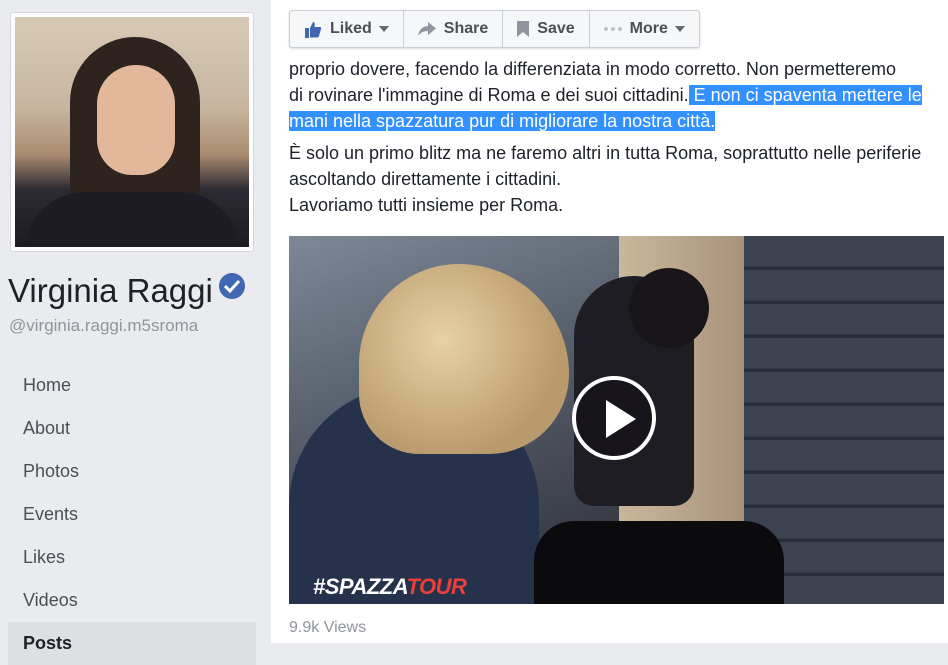 This screenshot has width=948, height=665. What do you see at coordinates (436, 586) in the screenshot?
I see `video-watermark-word: TOUR` at bounding box center [436, 586].